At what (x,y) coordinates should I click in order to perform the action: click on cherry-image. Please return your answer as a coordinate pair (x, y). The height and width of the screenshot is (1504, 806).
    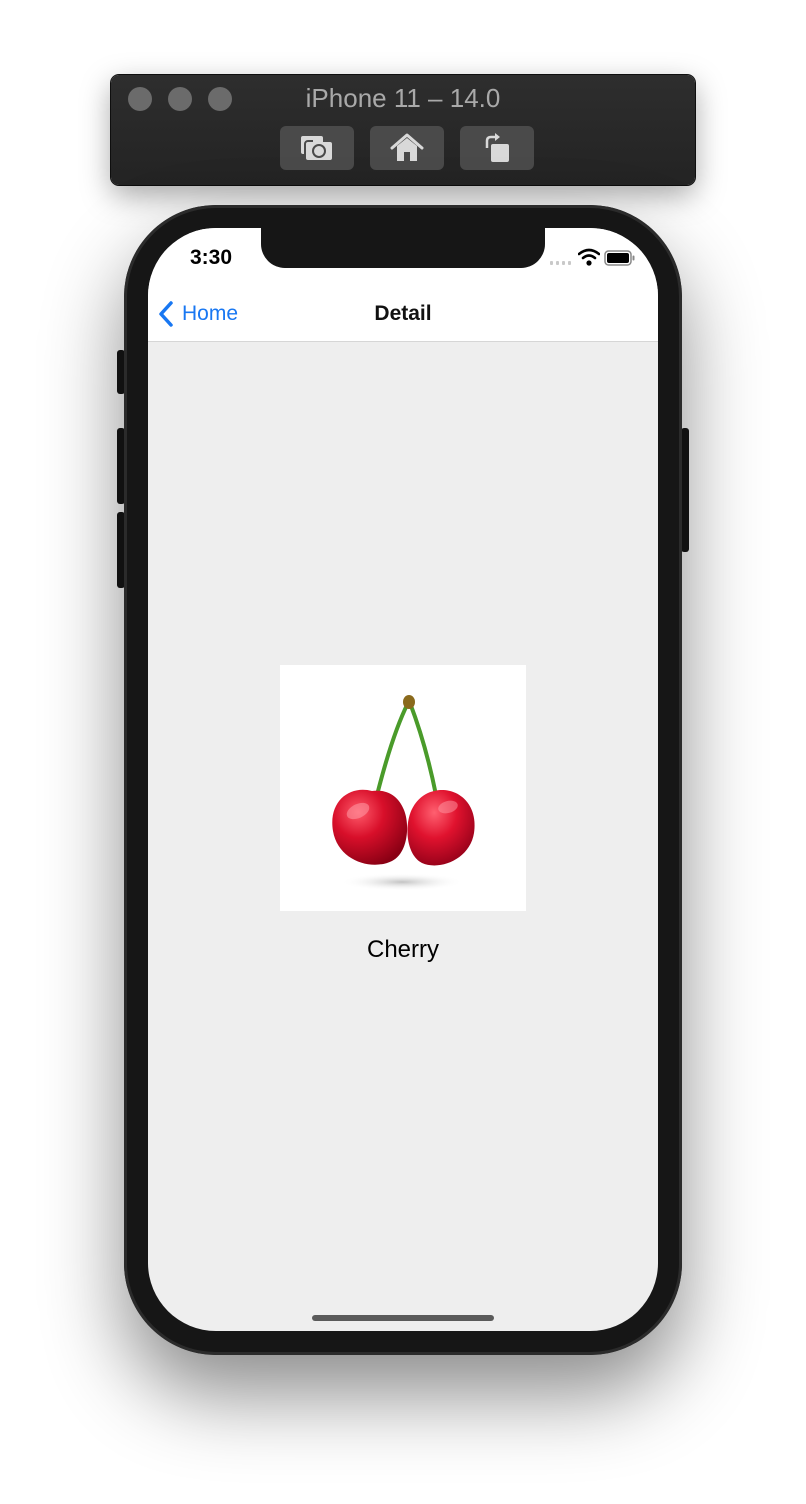
    Looking at the image, I should click on (403, 788).